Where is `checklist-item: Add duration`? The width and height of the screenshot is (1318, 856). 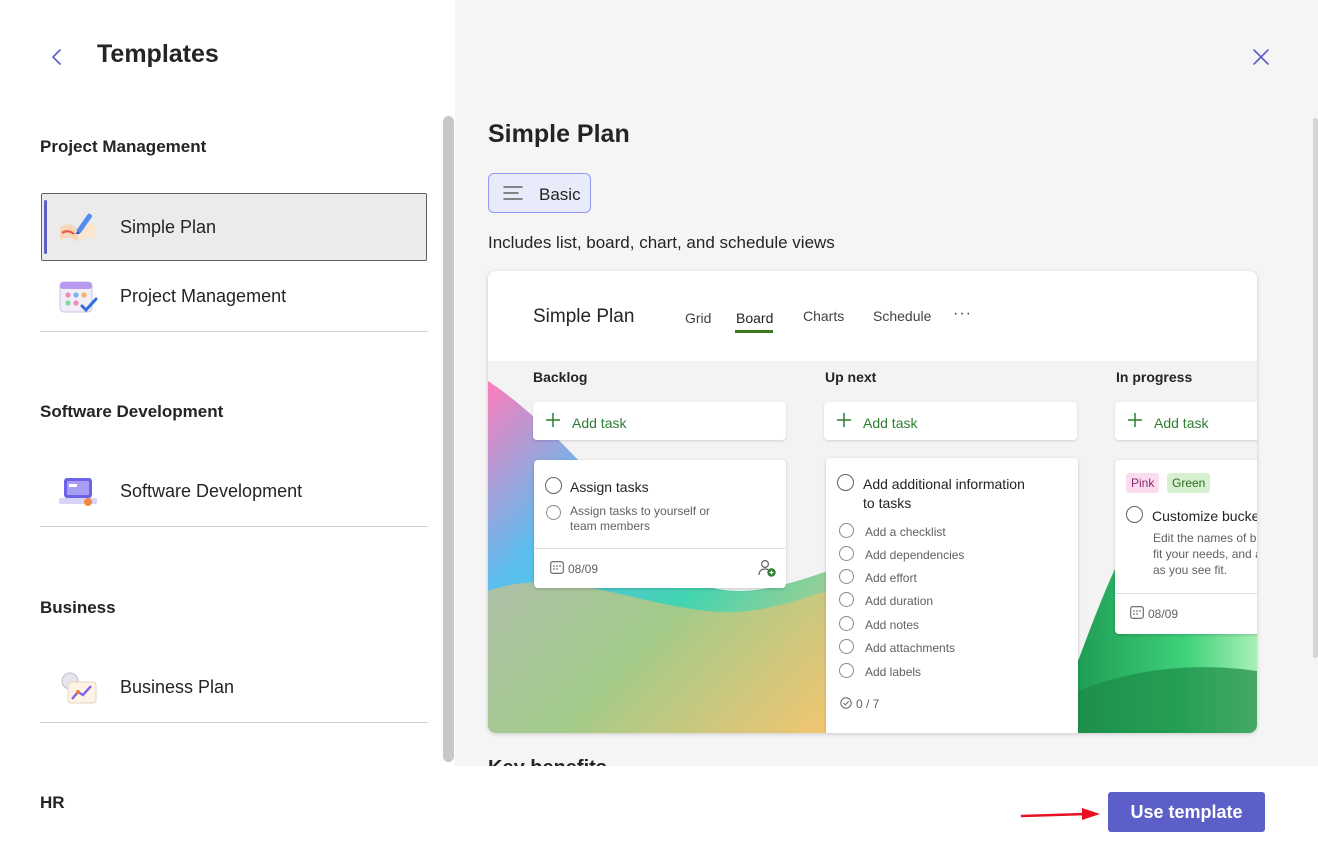
checklist-item: Add duration is located at coordinates (899, 601).